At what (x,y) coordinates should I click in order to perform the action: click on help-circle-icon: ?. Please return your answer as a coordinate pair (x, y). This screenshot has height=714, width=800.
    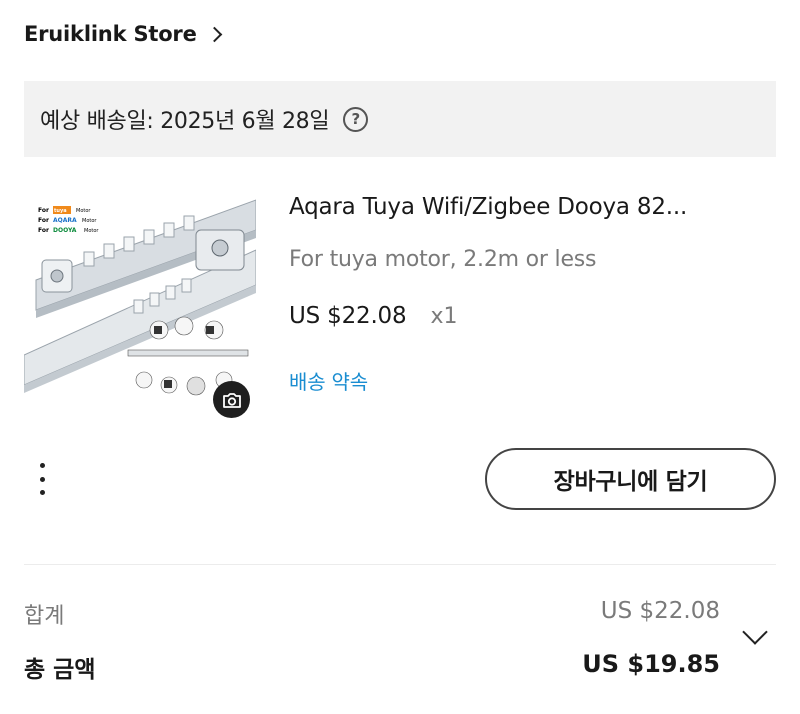
    Looking at the image, I should click on (356, 119).